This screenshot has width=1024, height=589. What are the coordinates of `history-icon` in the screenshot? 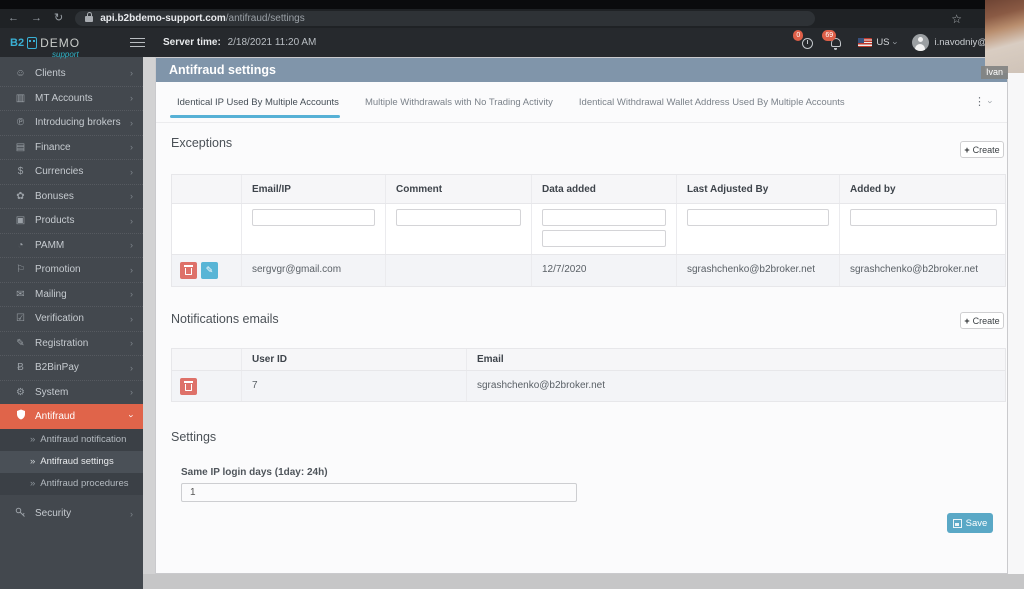 It's located at (808, 43).